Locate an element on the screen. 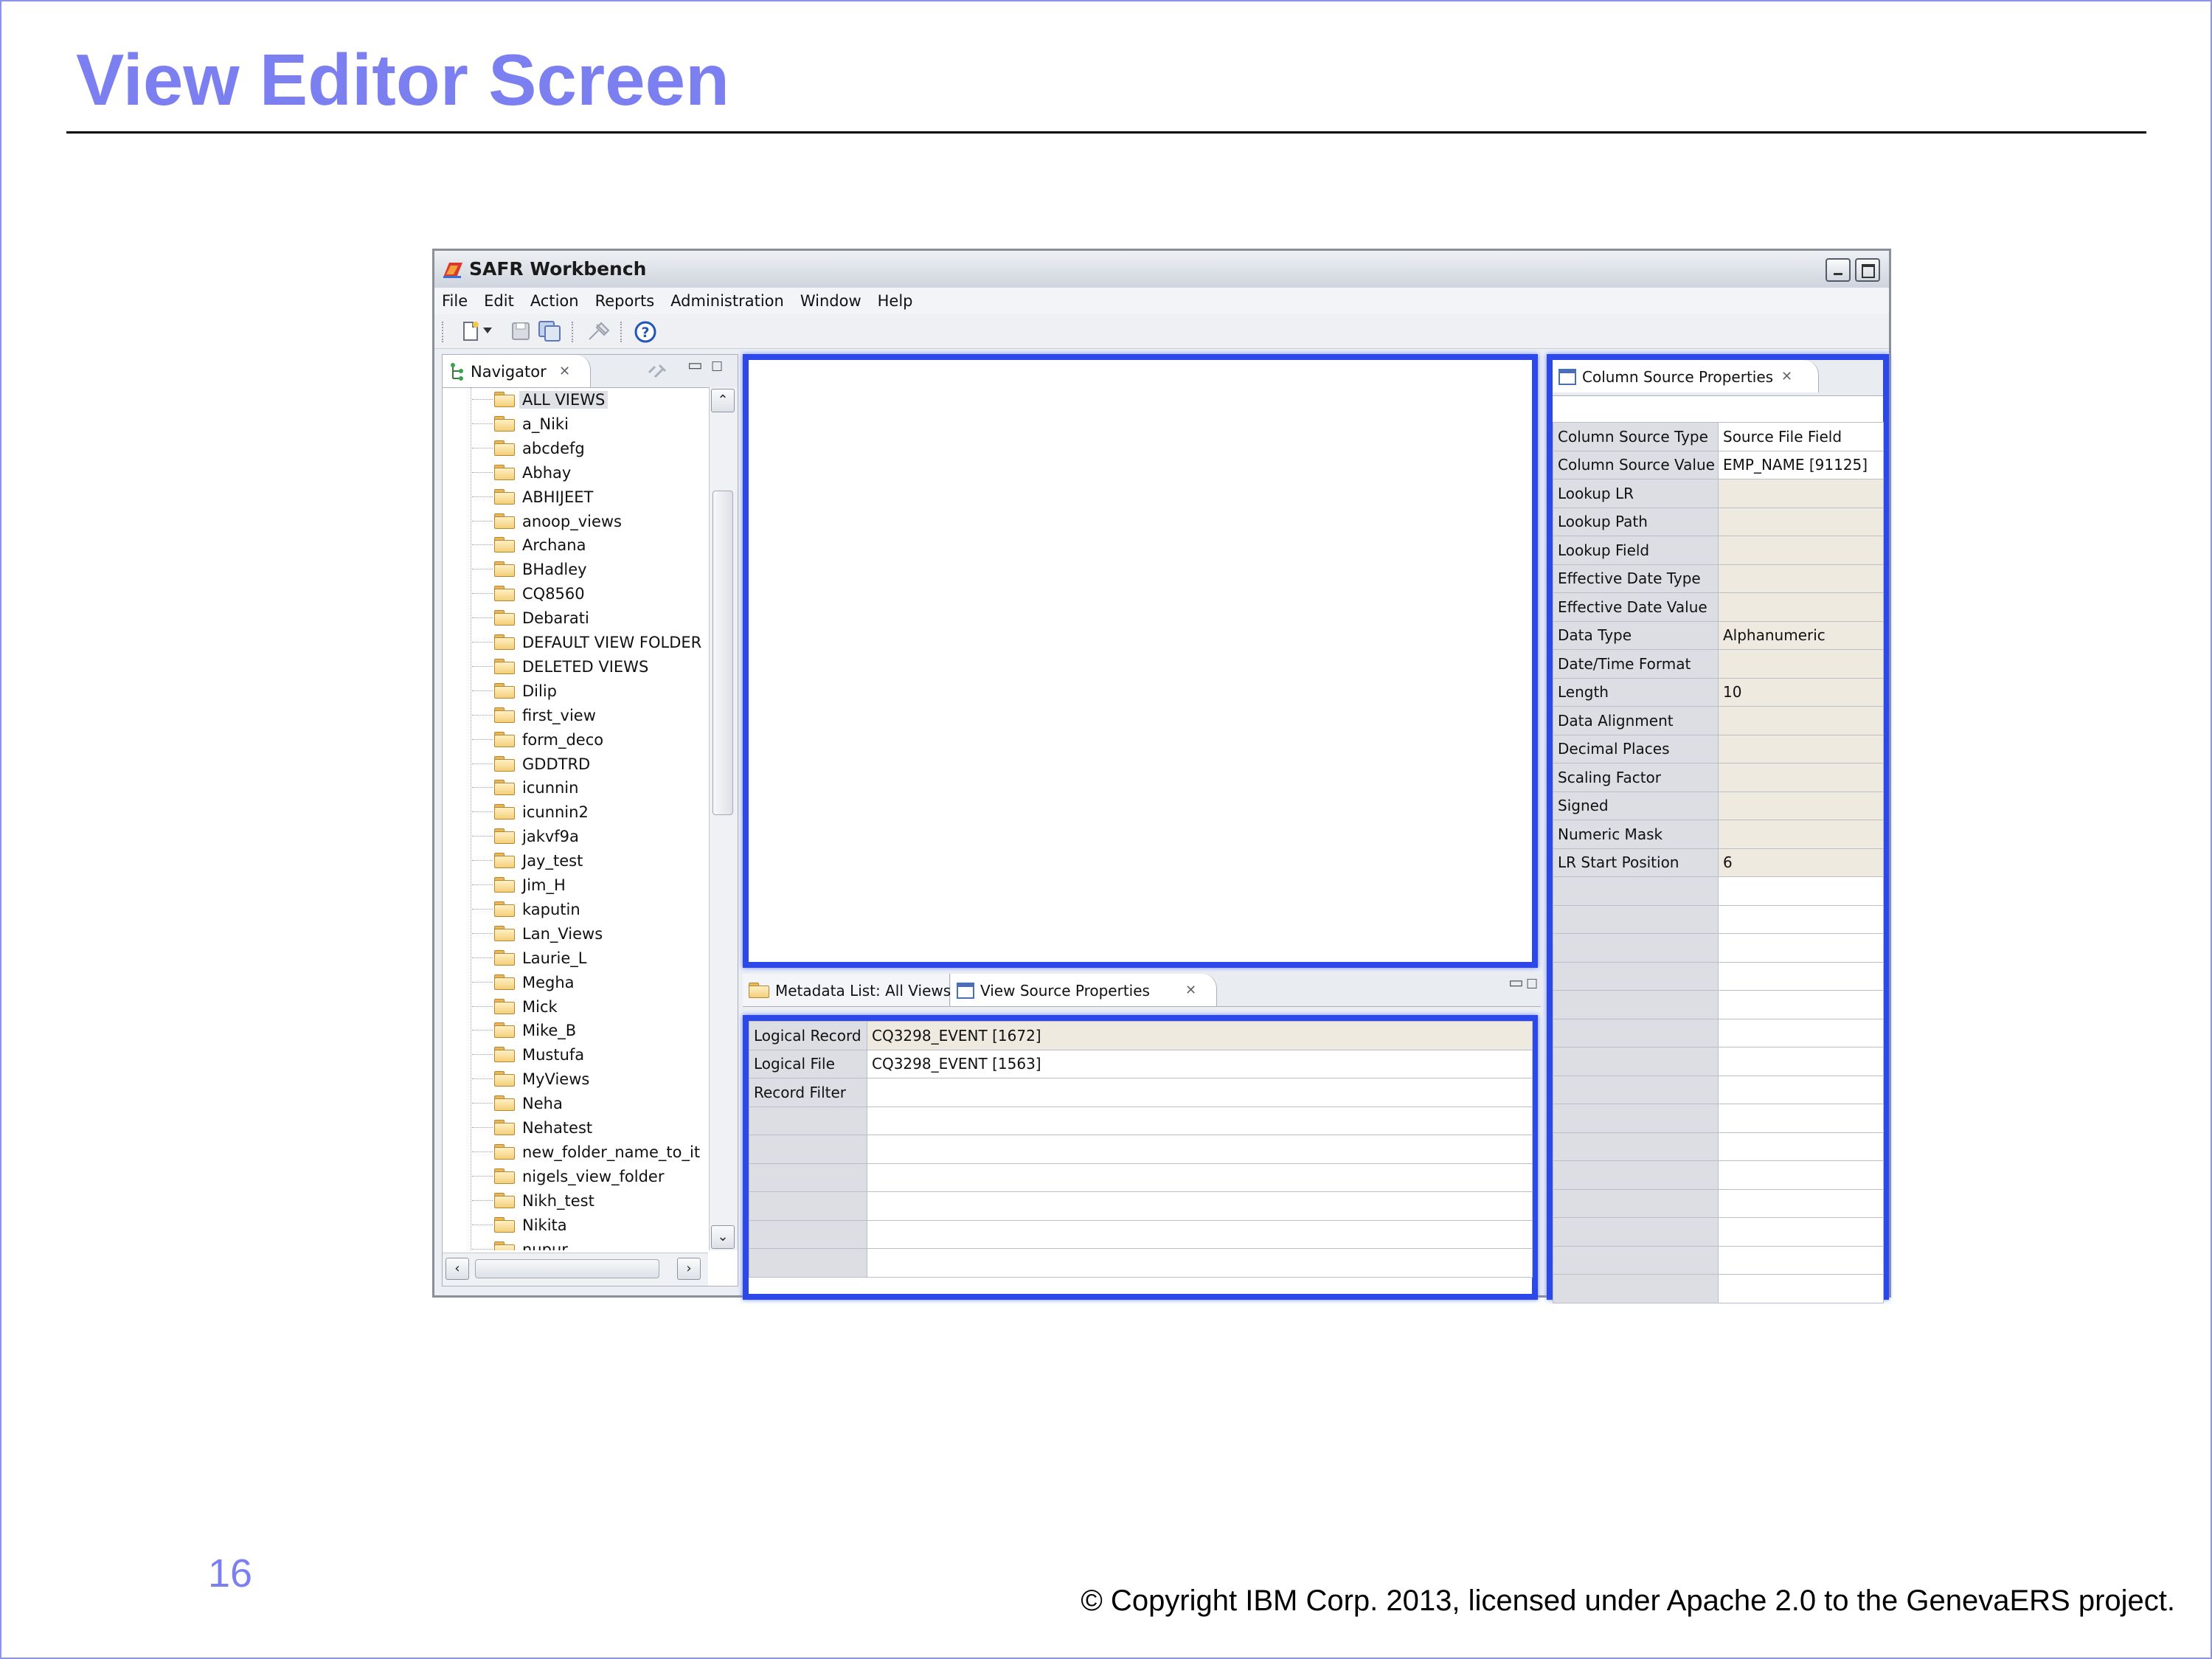 The height and width of the screenshot is (1659, 2212). tree-folder-item: MyViews is located at coordinates (589, 1079).